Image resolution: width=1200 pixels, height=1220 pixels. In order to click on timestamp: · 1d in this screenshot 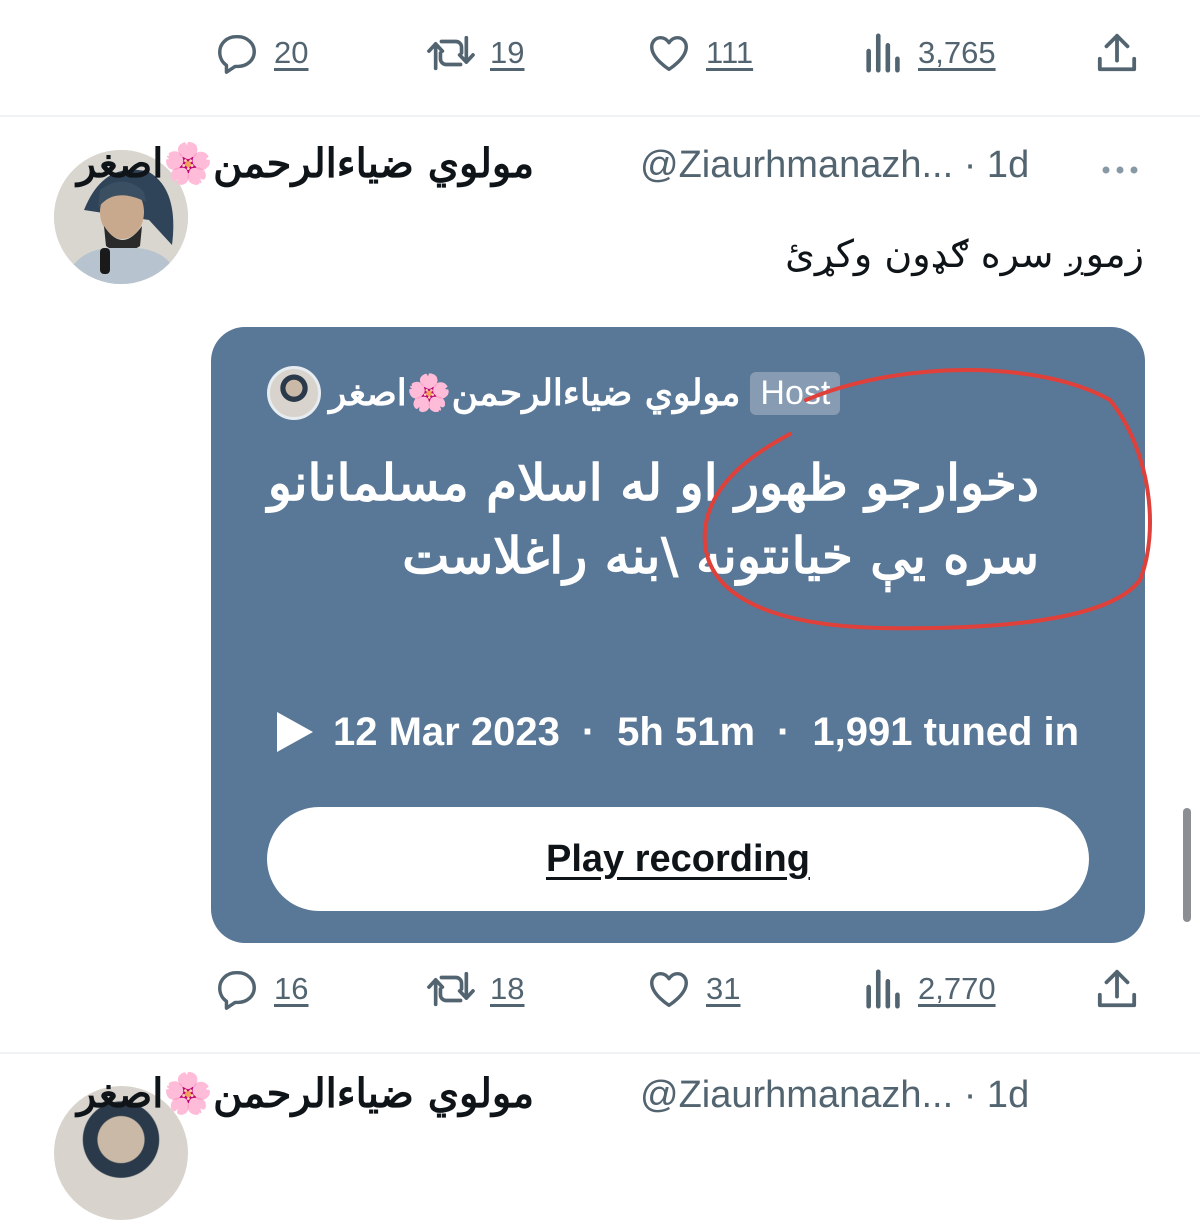, I will do `click(996, 165)`.